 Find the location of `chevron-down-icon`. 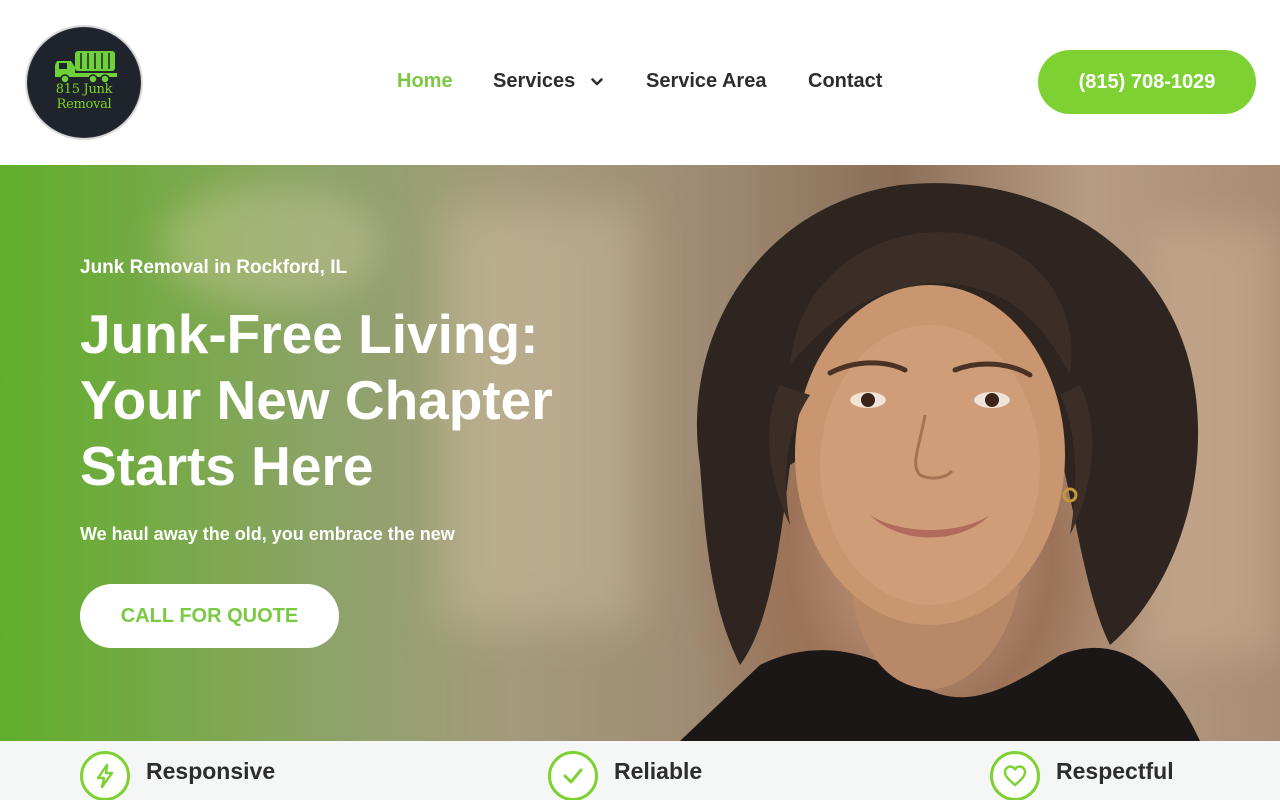

chevron-down-icon is located at coordinates (597, 81).